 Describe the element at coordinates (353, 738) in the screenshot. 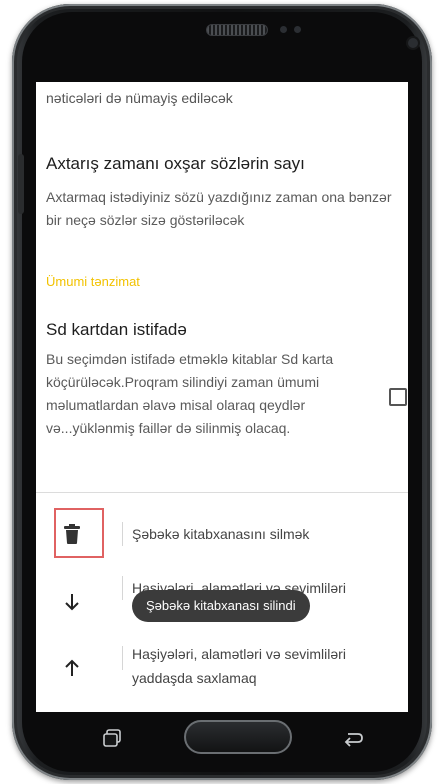

I see `back-icon` at that location.